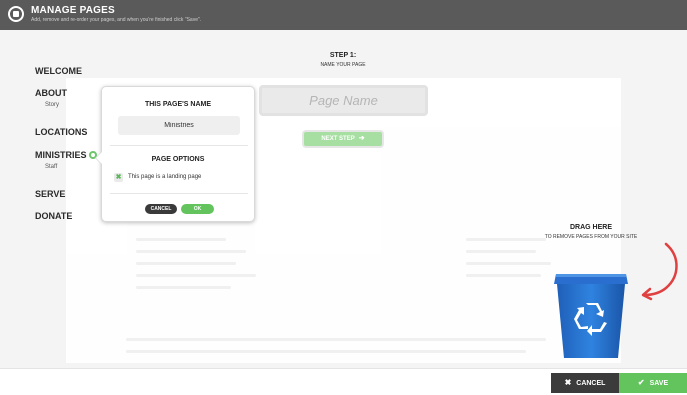 Image resolution: width=687 pixels, height=395 pixels. Describe the element at coordinates (52, 105) in the screenshot. I see `nav-subitem-story: Story` at that location.